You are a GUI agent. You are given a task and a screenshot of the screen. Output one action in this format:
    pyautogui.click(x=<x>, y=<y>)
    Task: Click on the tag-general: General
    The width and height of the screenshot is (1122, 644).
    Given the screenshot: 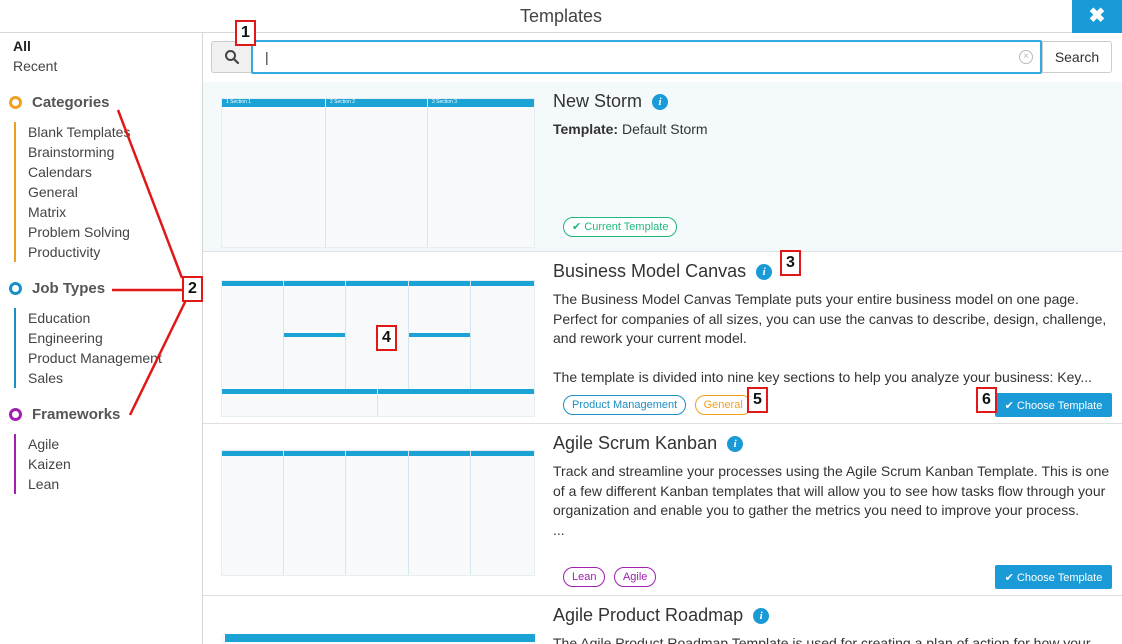 What is the action you would take?
    pyautogui.click(x=723, y=405)
    